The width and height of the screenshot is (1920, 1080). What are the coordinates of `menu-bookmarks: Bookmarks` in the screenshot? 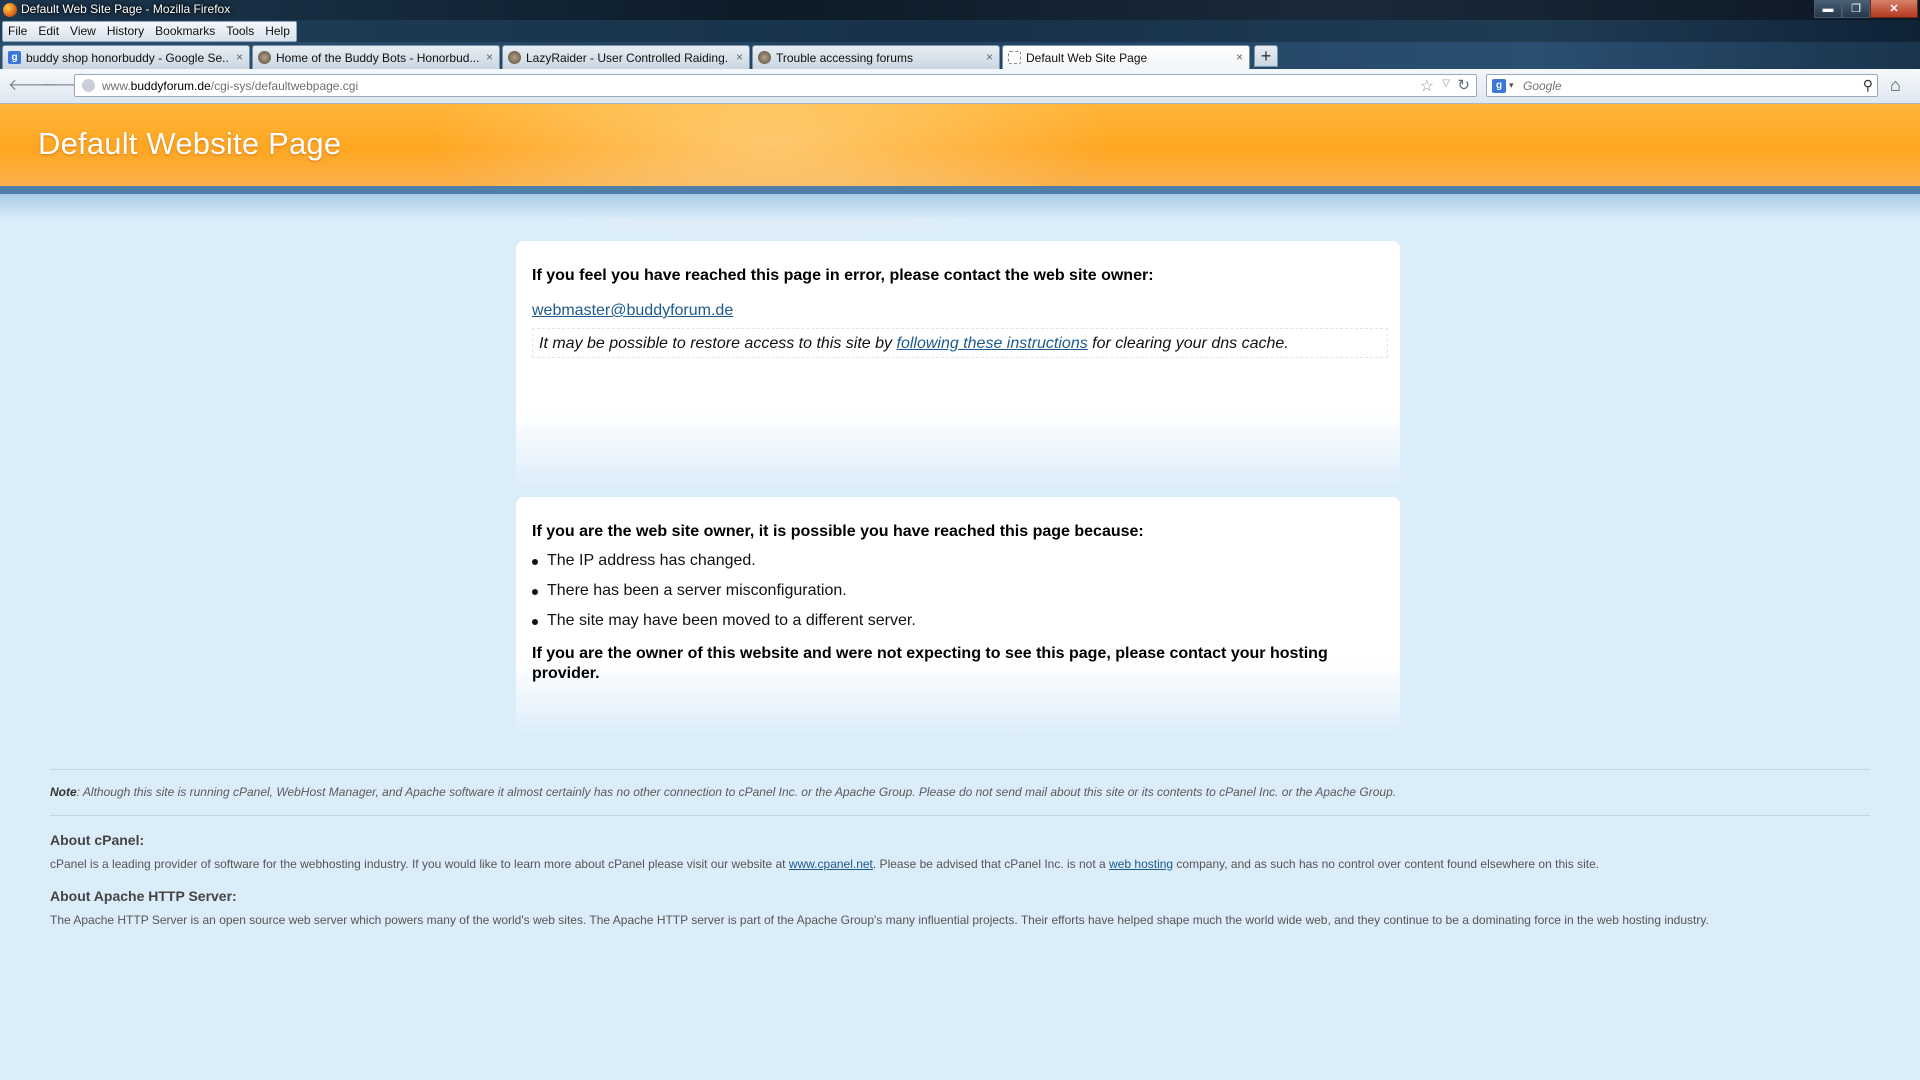 It's located at (185, 31).